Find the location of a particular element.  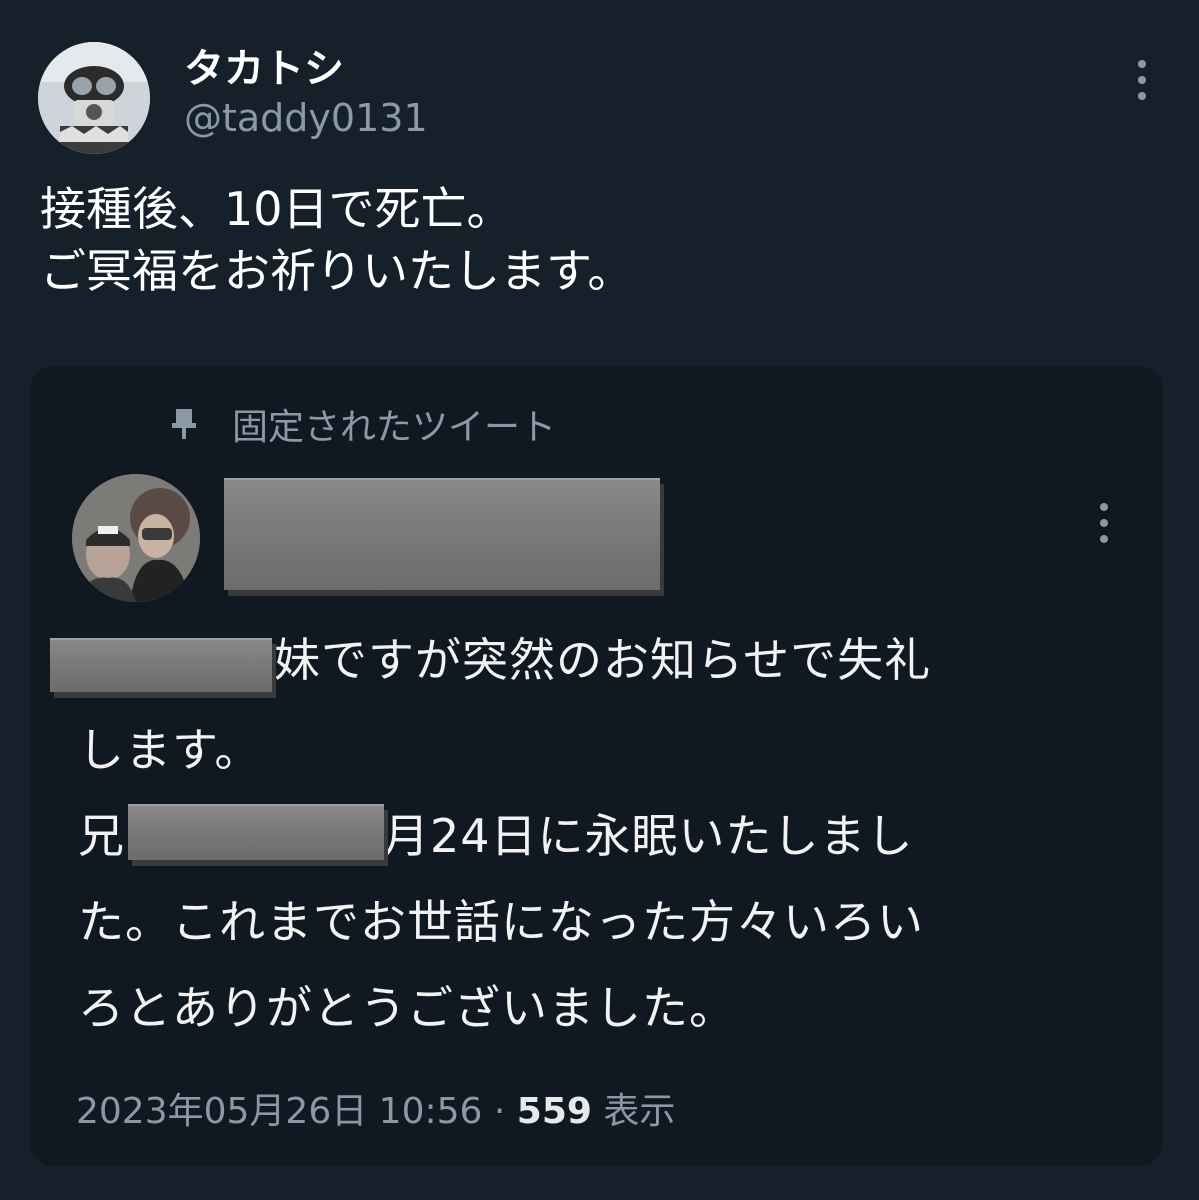

quoted-body-line: ろとありがとうございました。 is located at coordinates (407, 1008).